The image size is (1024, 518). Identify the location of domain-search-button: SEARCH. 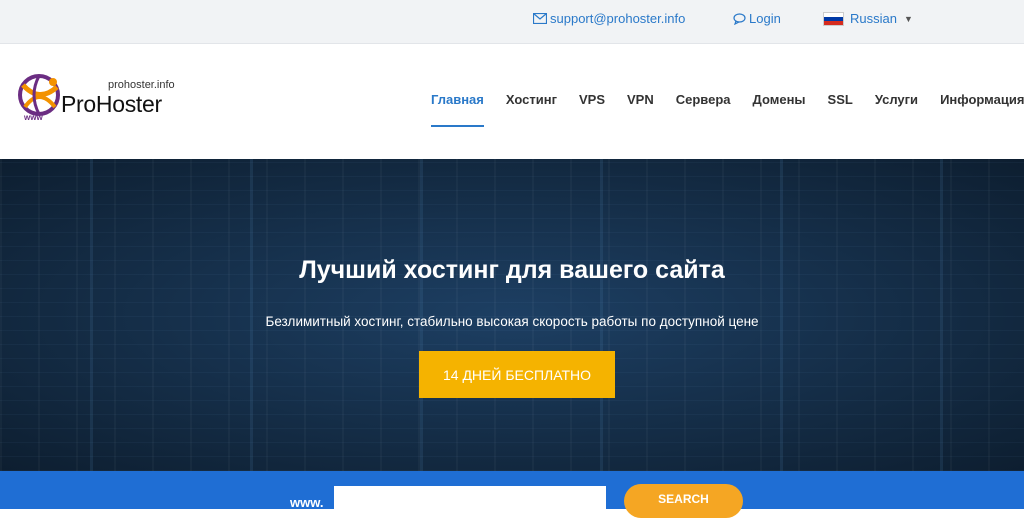
(683, 501).